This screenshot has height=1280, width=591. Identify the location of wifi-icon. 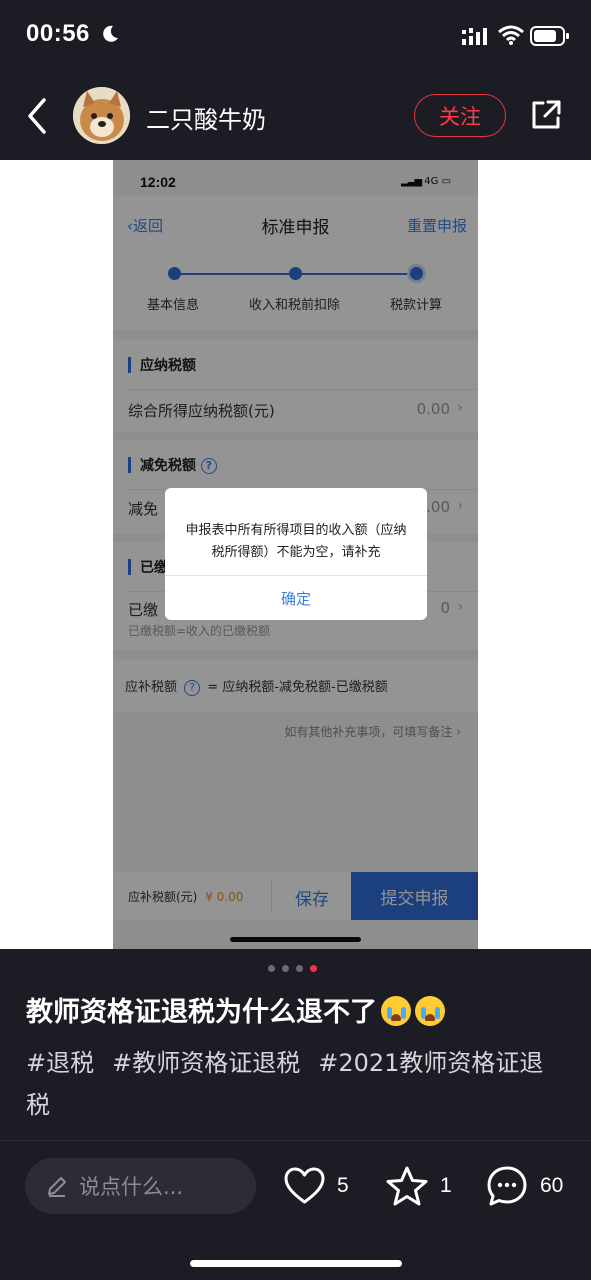
(511, 35).